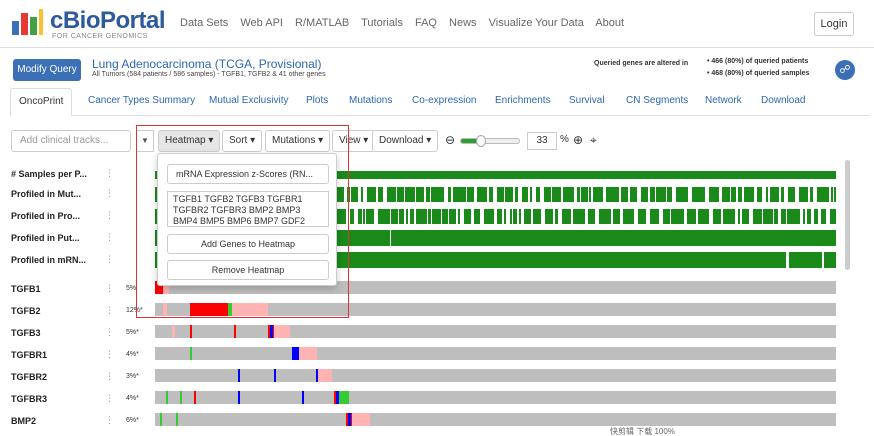 Image resolution: width=874 pixels, height=436 pixels. I want to click on gene-pct: 5%, so click(131, 288).